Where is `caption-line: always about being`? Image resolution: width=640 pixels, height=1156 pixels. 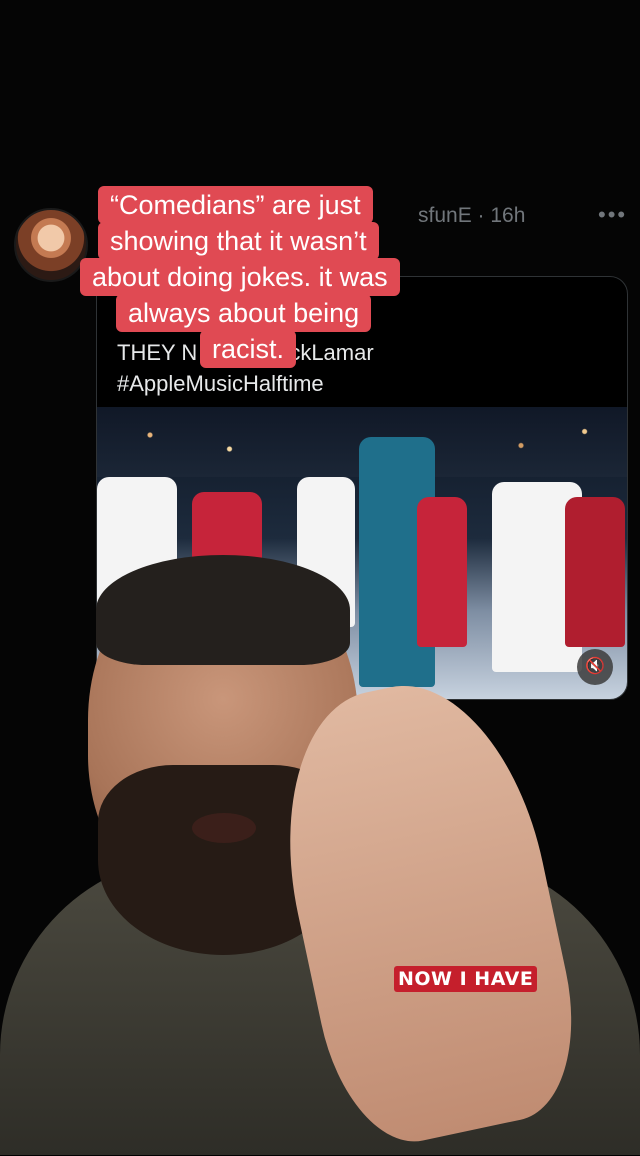 caption-line: always about being is located at coordinates (244, 313).